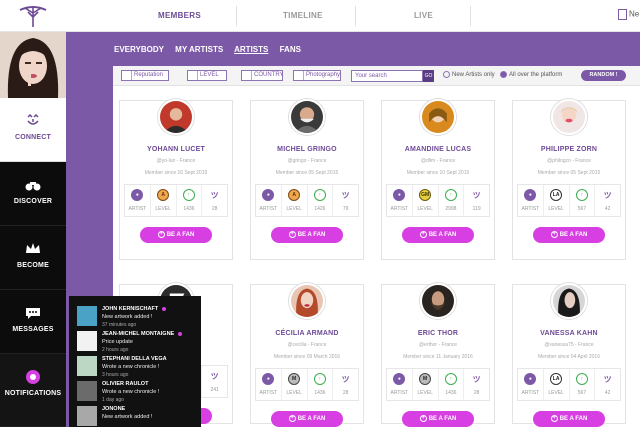  I want to click on stat-value: 28, so click(214, 209).